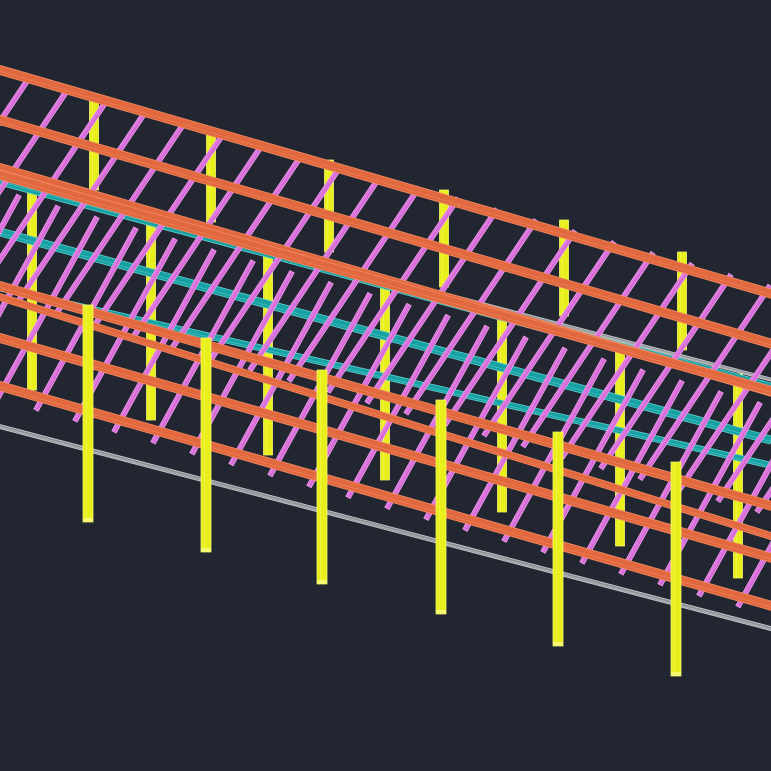 The width and height of the screenshot is (771, 771). I want to click on back-column-body, so click(211, 175).